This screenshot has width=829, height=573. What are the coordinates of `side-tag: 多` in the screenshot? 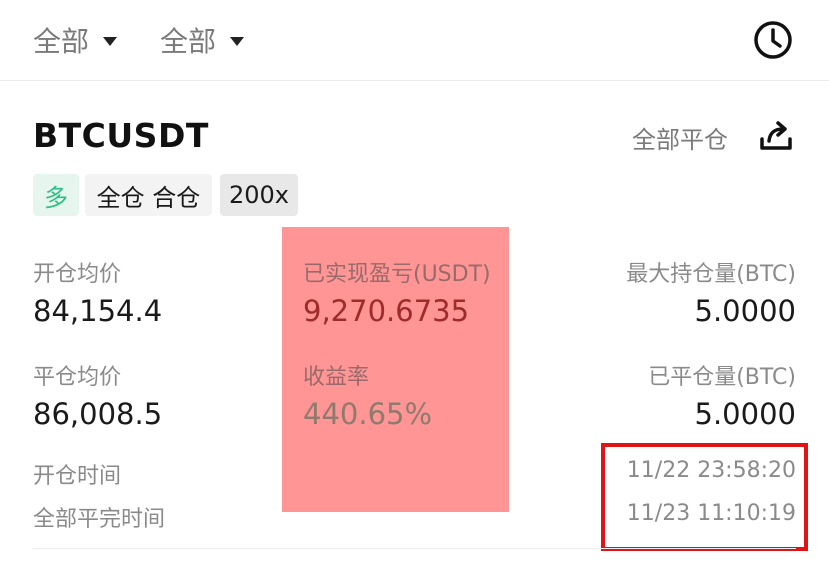 It's located at (56, 195).